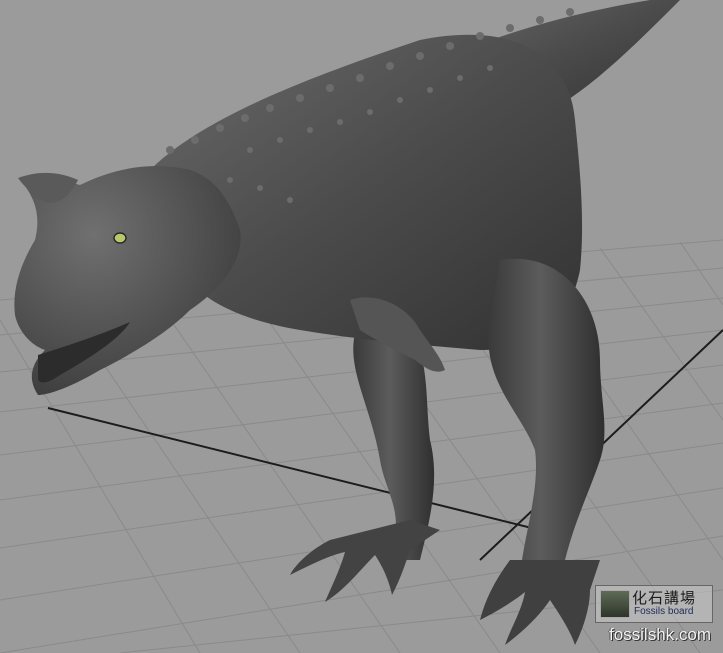 This screenshot has width=723, height=653. What do you see at coordinates (546, 416) in the screenshot?
I see `near-leg` at bounding box center [546, 416].